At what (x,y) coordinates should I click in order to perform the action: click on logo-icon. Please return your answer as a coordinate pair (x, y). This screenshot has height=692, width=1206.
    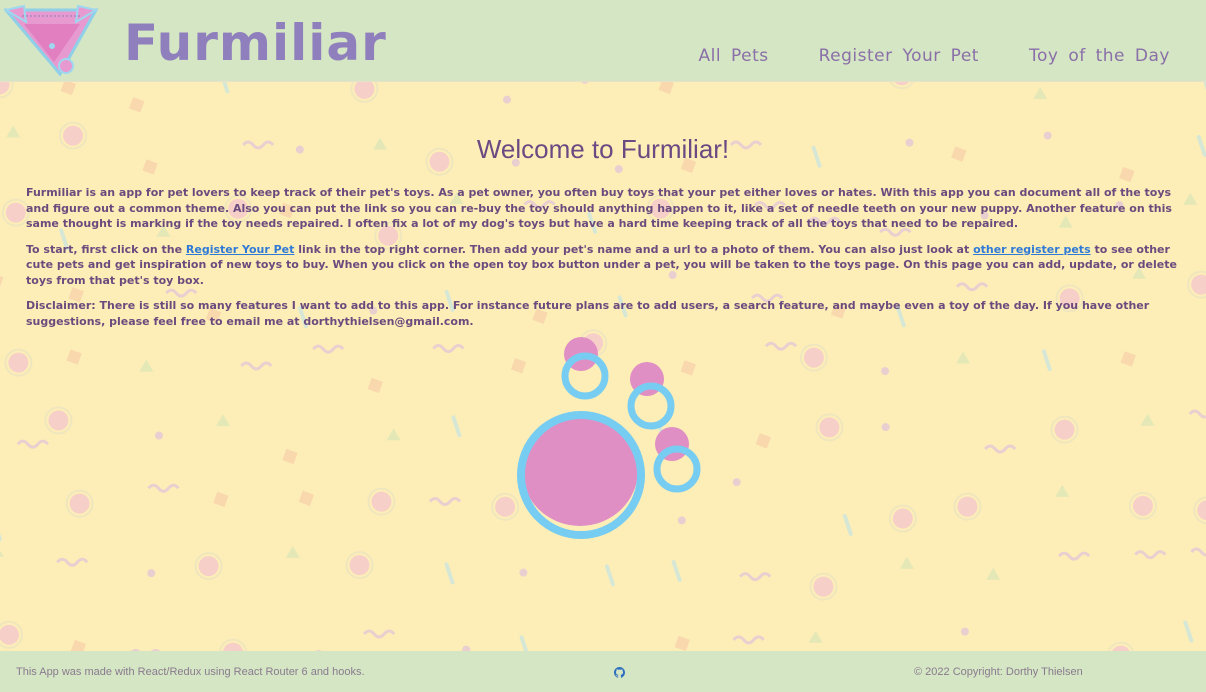
    Looking at the image, I should click on (51, 41).